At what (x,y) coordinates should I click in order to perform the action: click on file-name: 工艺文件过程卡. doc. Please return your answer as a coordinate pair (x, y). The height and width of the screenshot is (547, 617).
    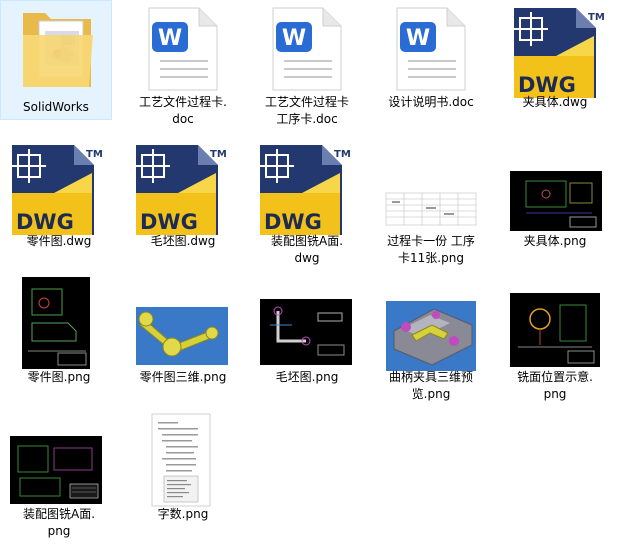
    Looking at the image, I should click on (183, 110).